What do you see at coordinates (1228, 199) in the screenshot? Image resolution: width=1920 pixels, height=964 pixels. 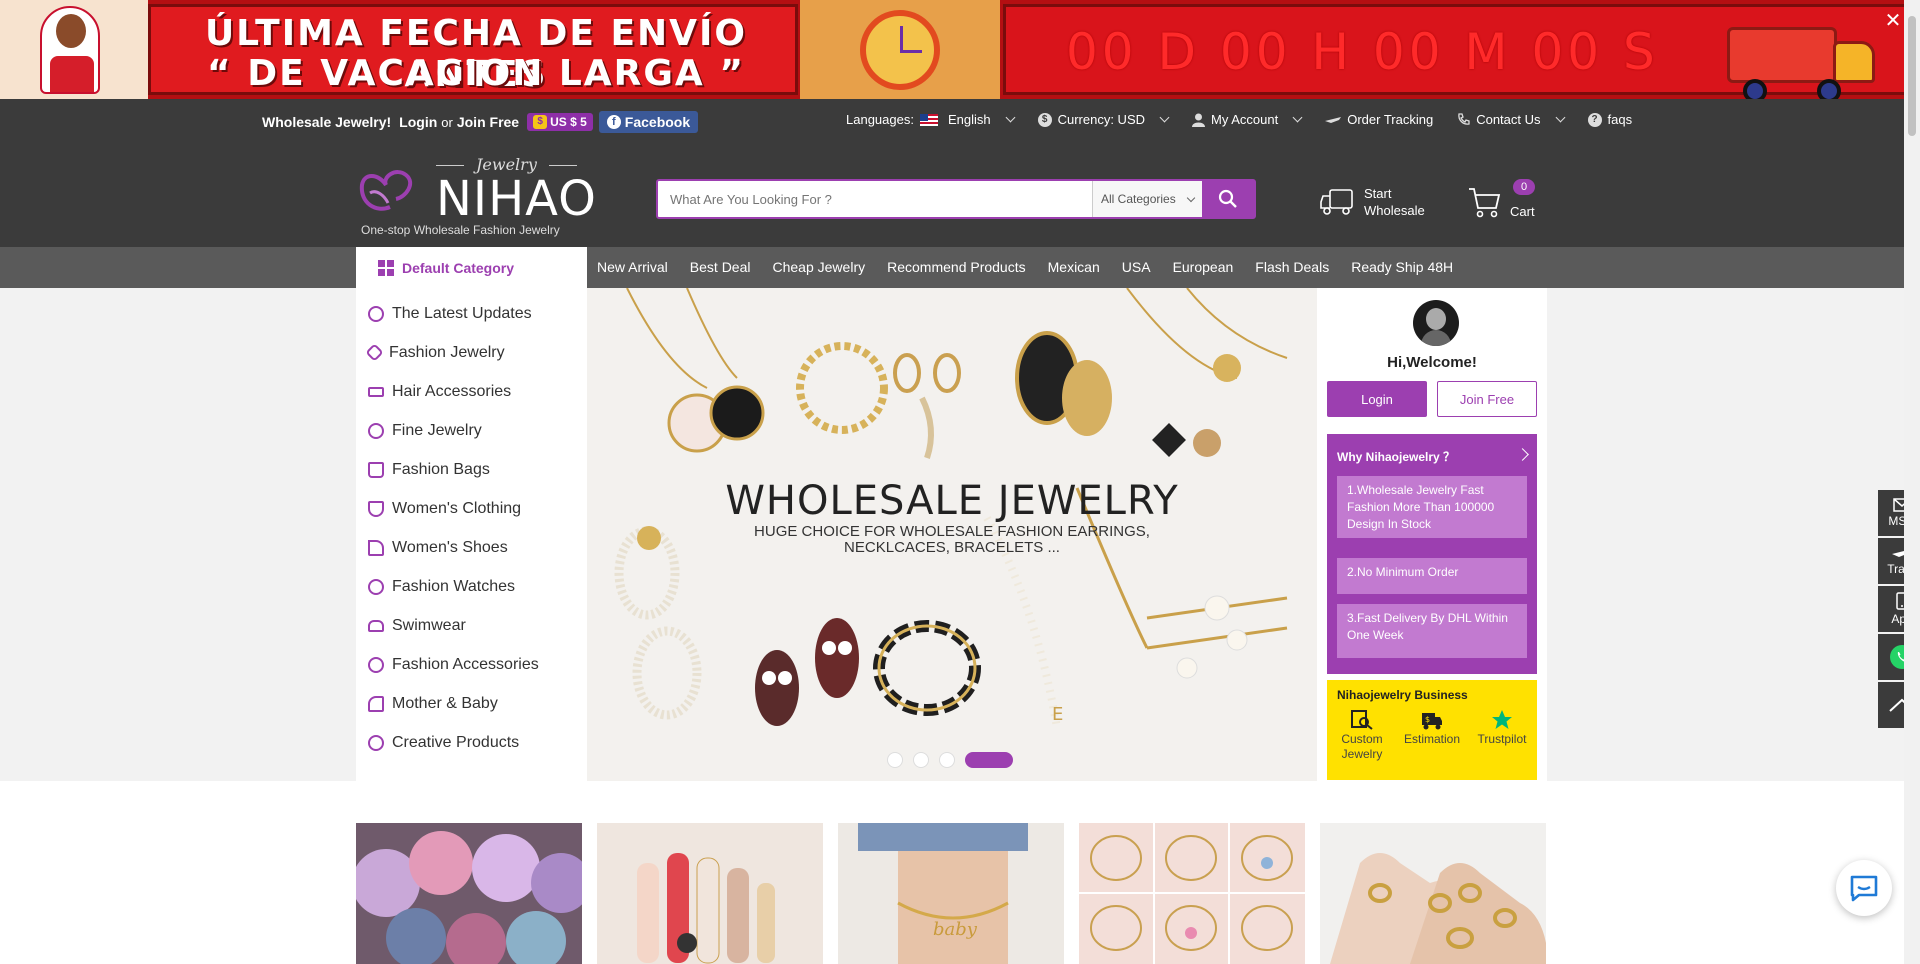 I see `search-button` at bounding box center [1228, 199].